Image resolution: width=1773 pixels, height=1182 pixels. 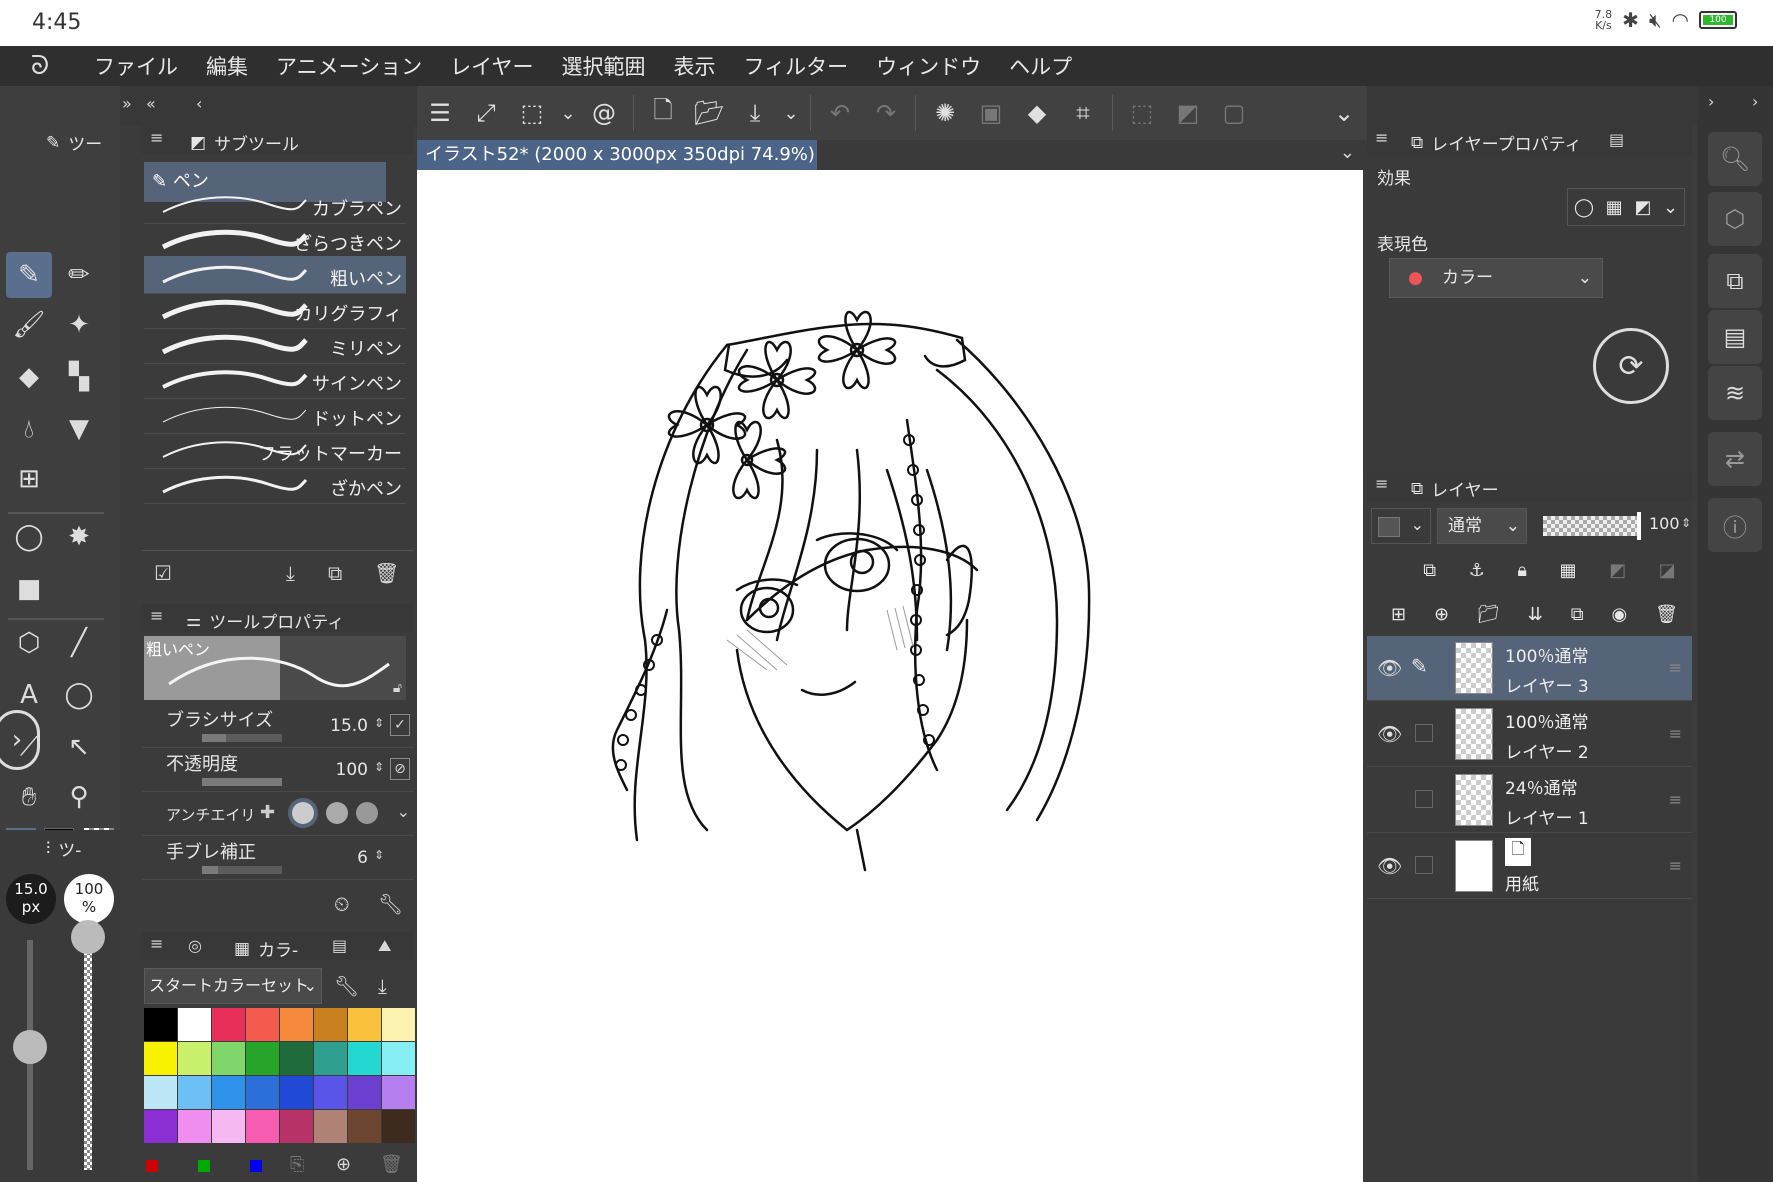 What do you see at coordinates (1441, 614) in the screenshot?
I see `new-vector-layer-icon: ⊕` at bounding box center [1441, 614].